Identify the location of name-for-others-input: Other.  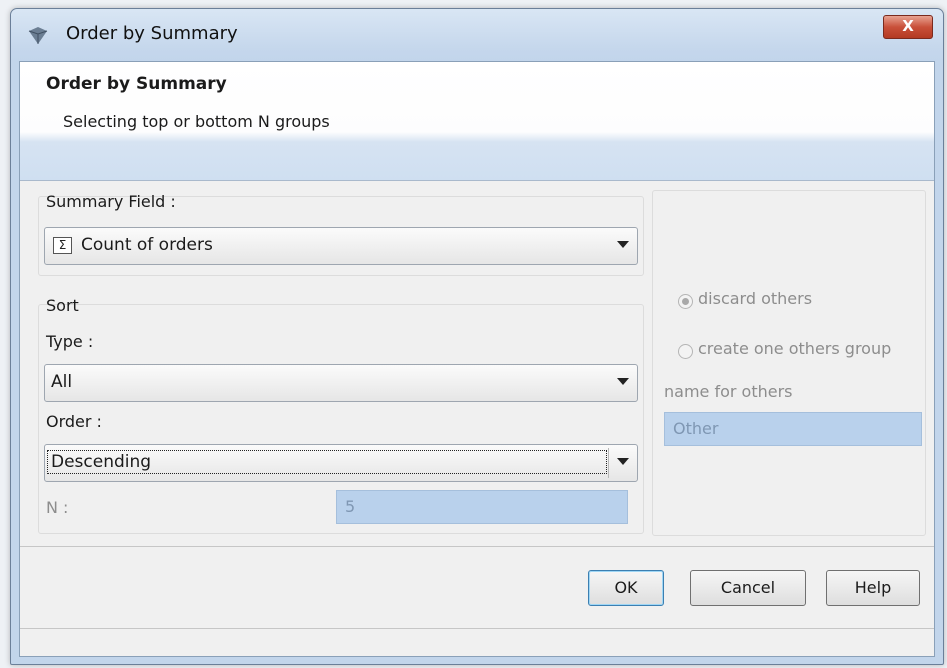
(793, 429).